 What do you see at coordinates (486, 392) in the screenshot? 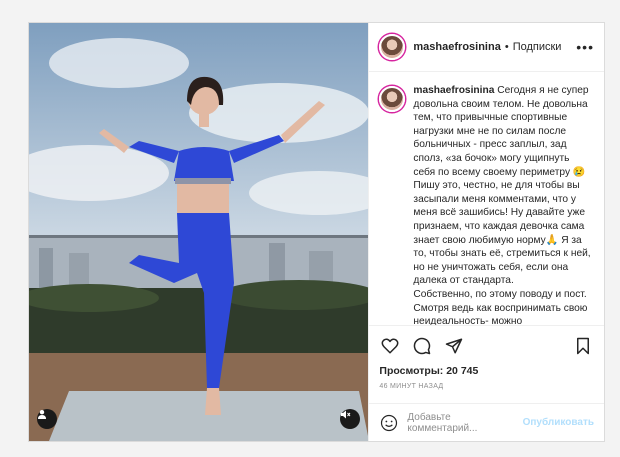
I see `post-timestamp: 46 МИНУТ НАЗАД` at bounding box center [486, 392].